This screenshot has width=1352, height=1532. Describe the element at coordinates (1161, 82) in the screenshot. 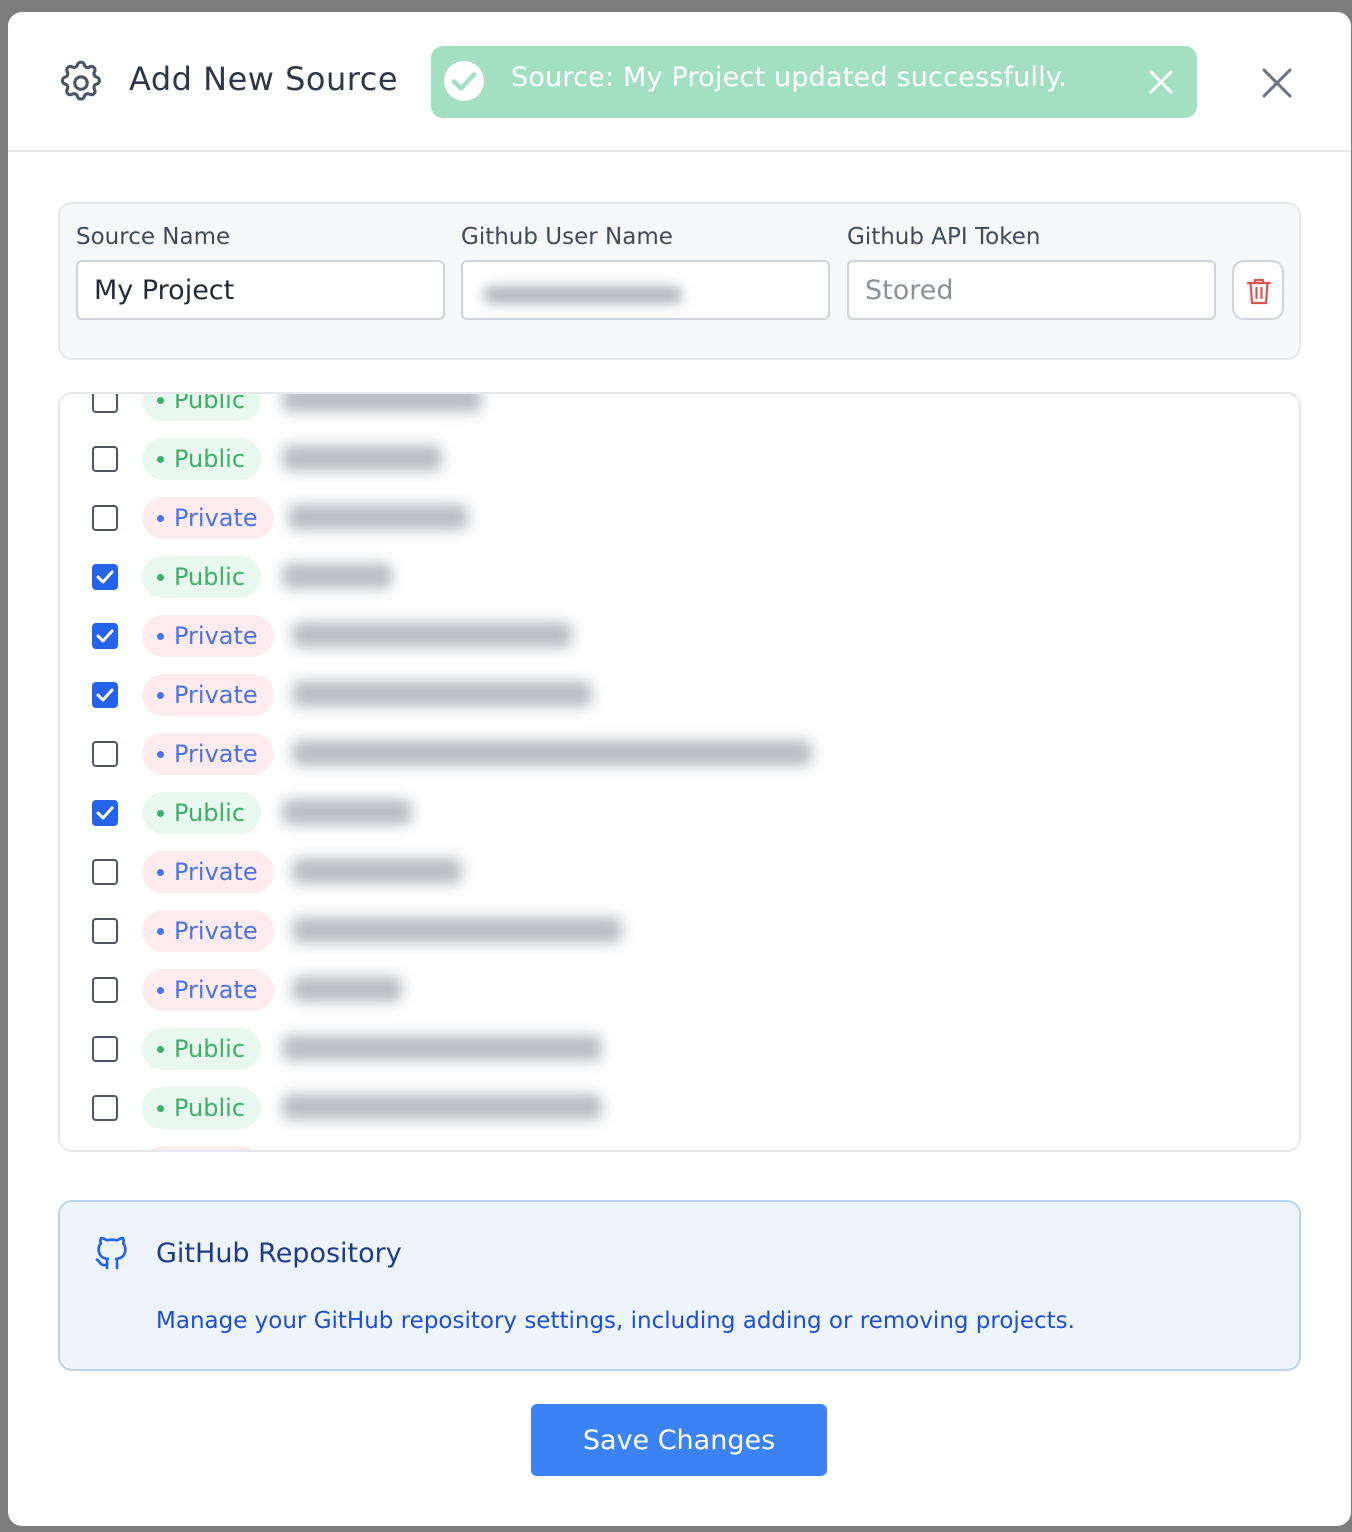

I see `toast-close-icon` at that location.